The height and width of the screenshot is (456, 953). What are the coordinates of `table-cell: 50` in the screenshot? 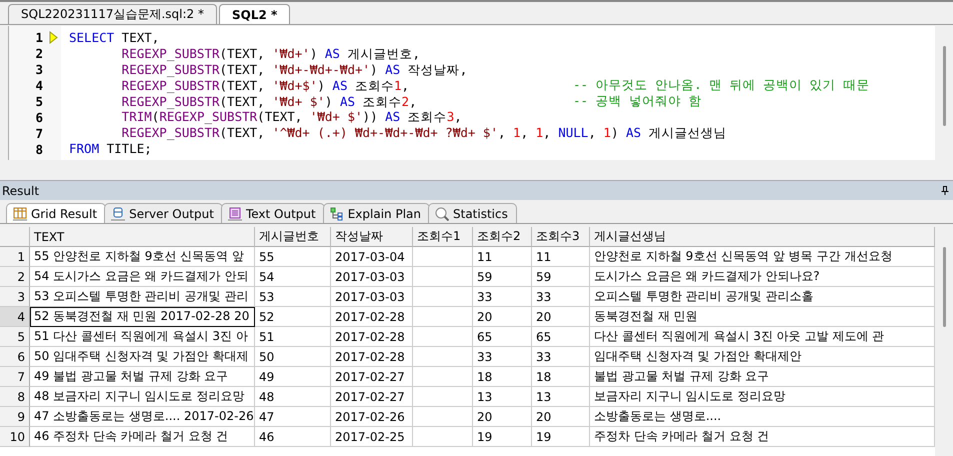 It's located at (293, 357).